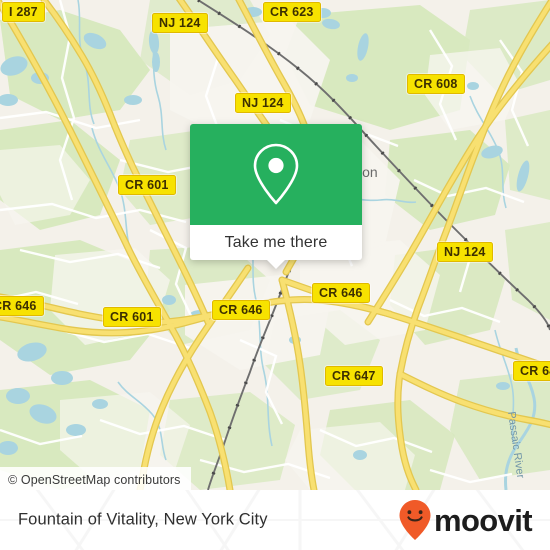 This screenshot has height=550, width=550. I want to click on road-shield-label: CR 647, so click(354, 376).